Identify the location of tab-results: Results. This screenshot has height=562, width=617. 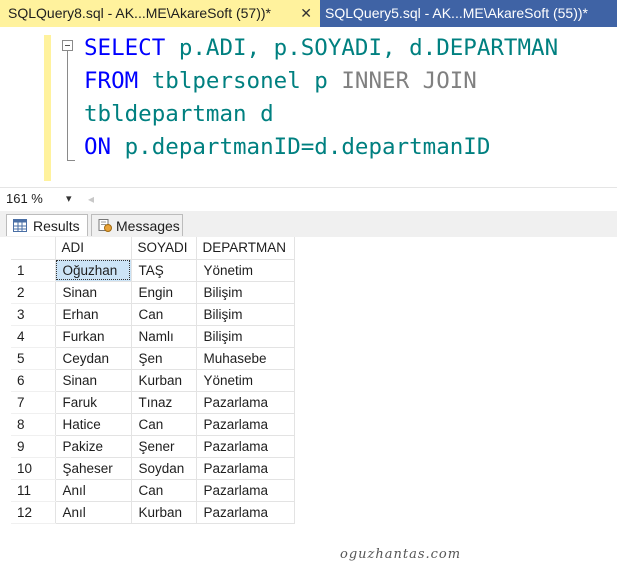
(47, 225).